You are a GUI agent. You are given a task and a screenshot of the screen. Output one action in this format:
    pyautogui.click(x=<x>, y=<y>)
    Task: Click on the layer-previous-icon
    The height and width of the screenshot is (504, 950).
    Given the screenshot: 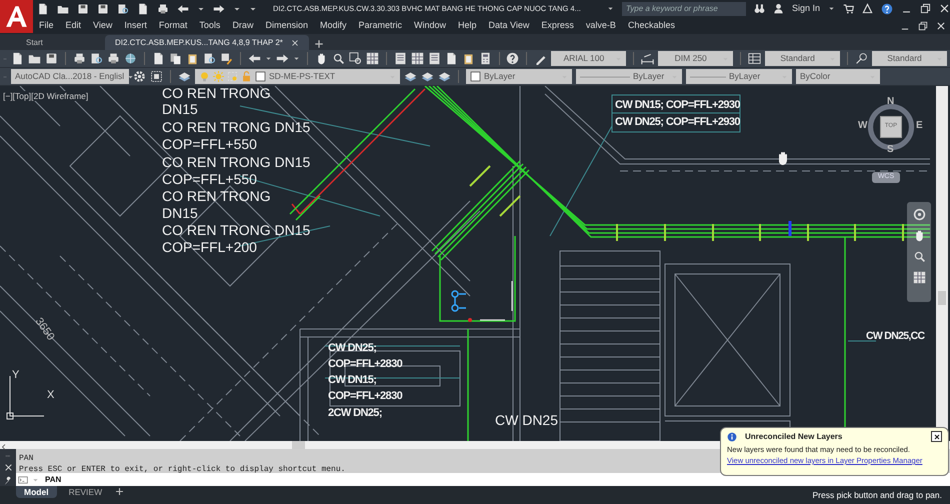 What is the action you would take?
    pyautogui.click(x=427, y=76)
    